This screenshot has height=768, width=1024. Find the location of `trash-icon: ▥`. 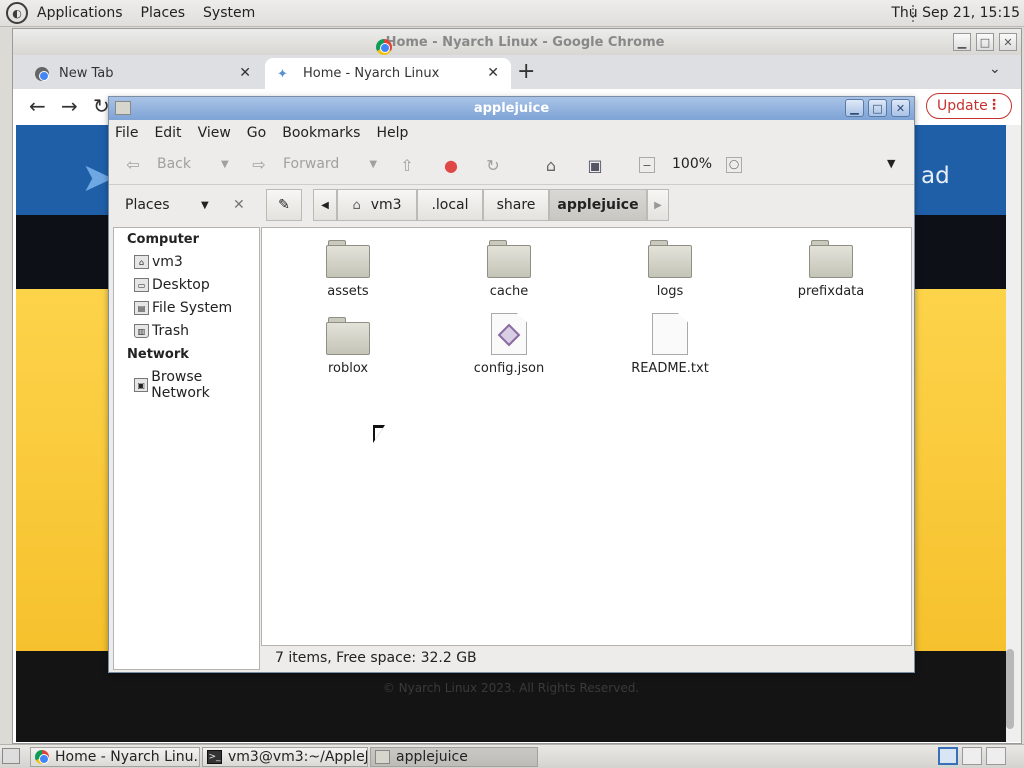

trash-icon: ▥ is located at coordinates (141, 331).